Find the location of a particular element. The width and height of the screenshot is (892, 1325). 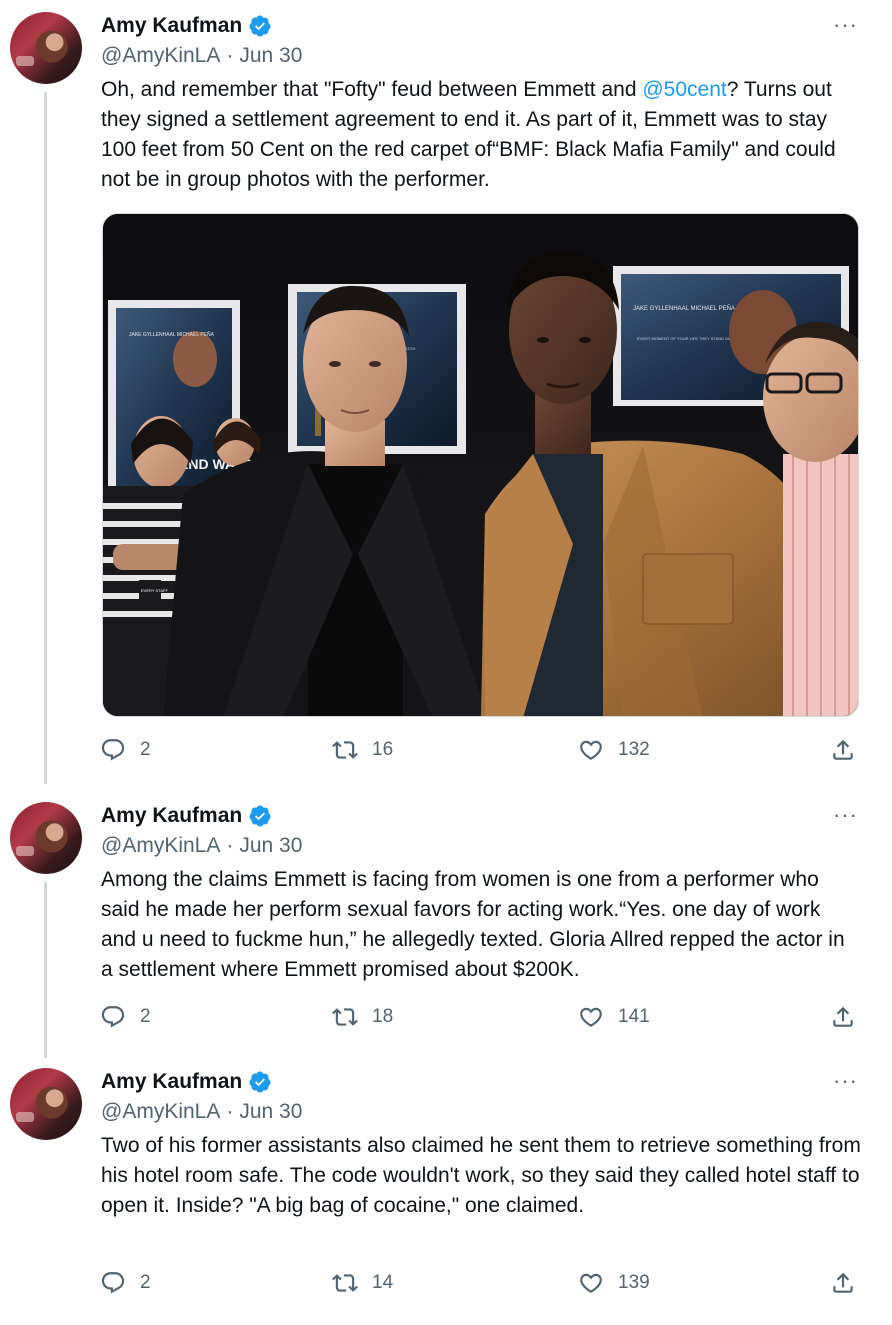

like-count: 132 is located at coordinates (634, 749).